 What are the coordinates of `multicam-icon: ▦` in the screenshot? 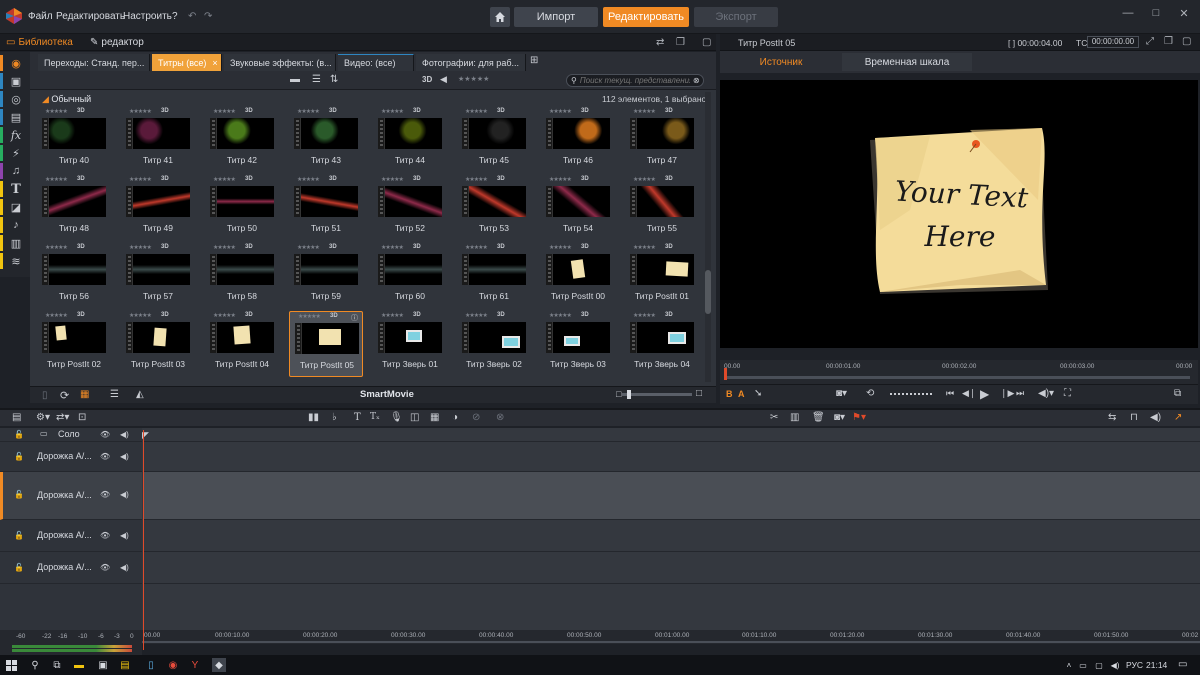 It's located at (434, 417).